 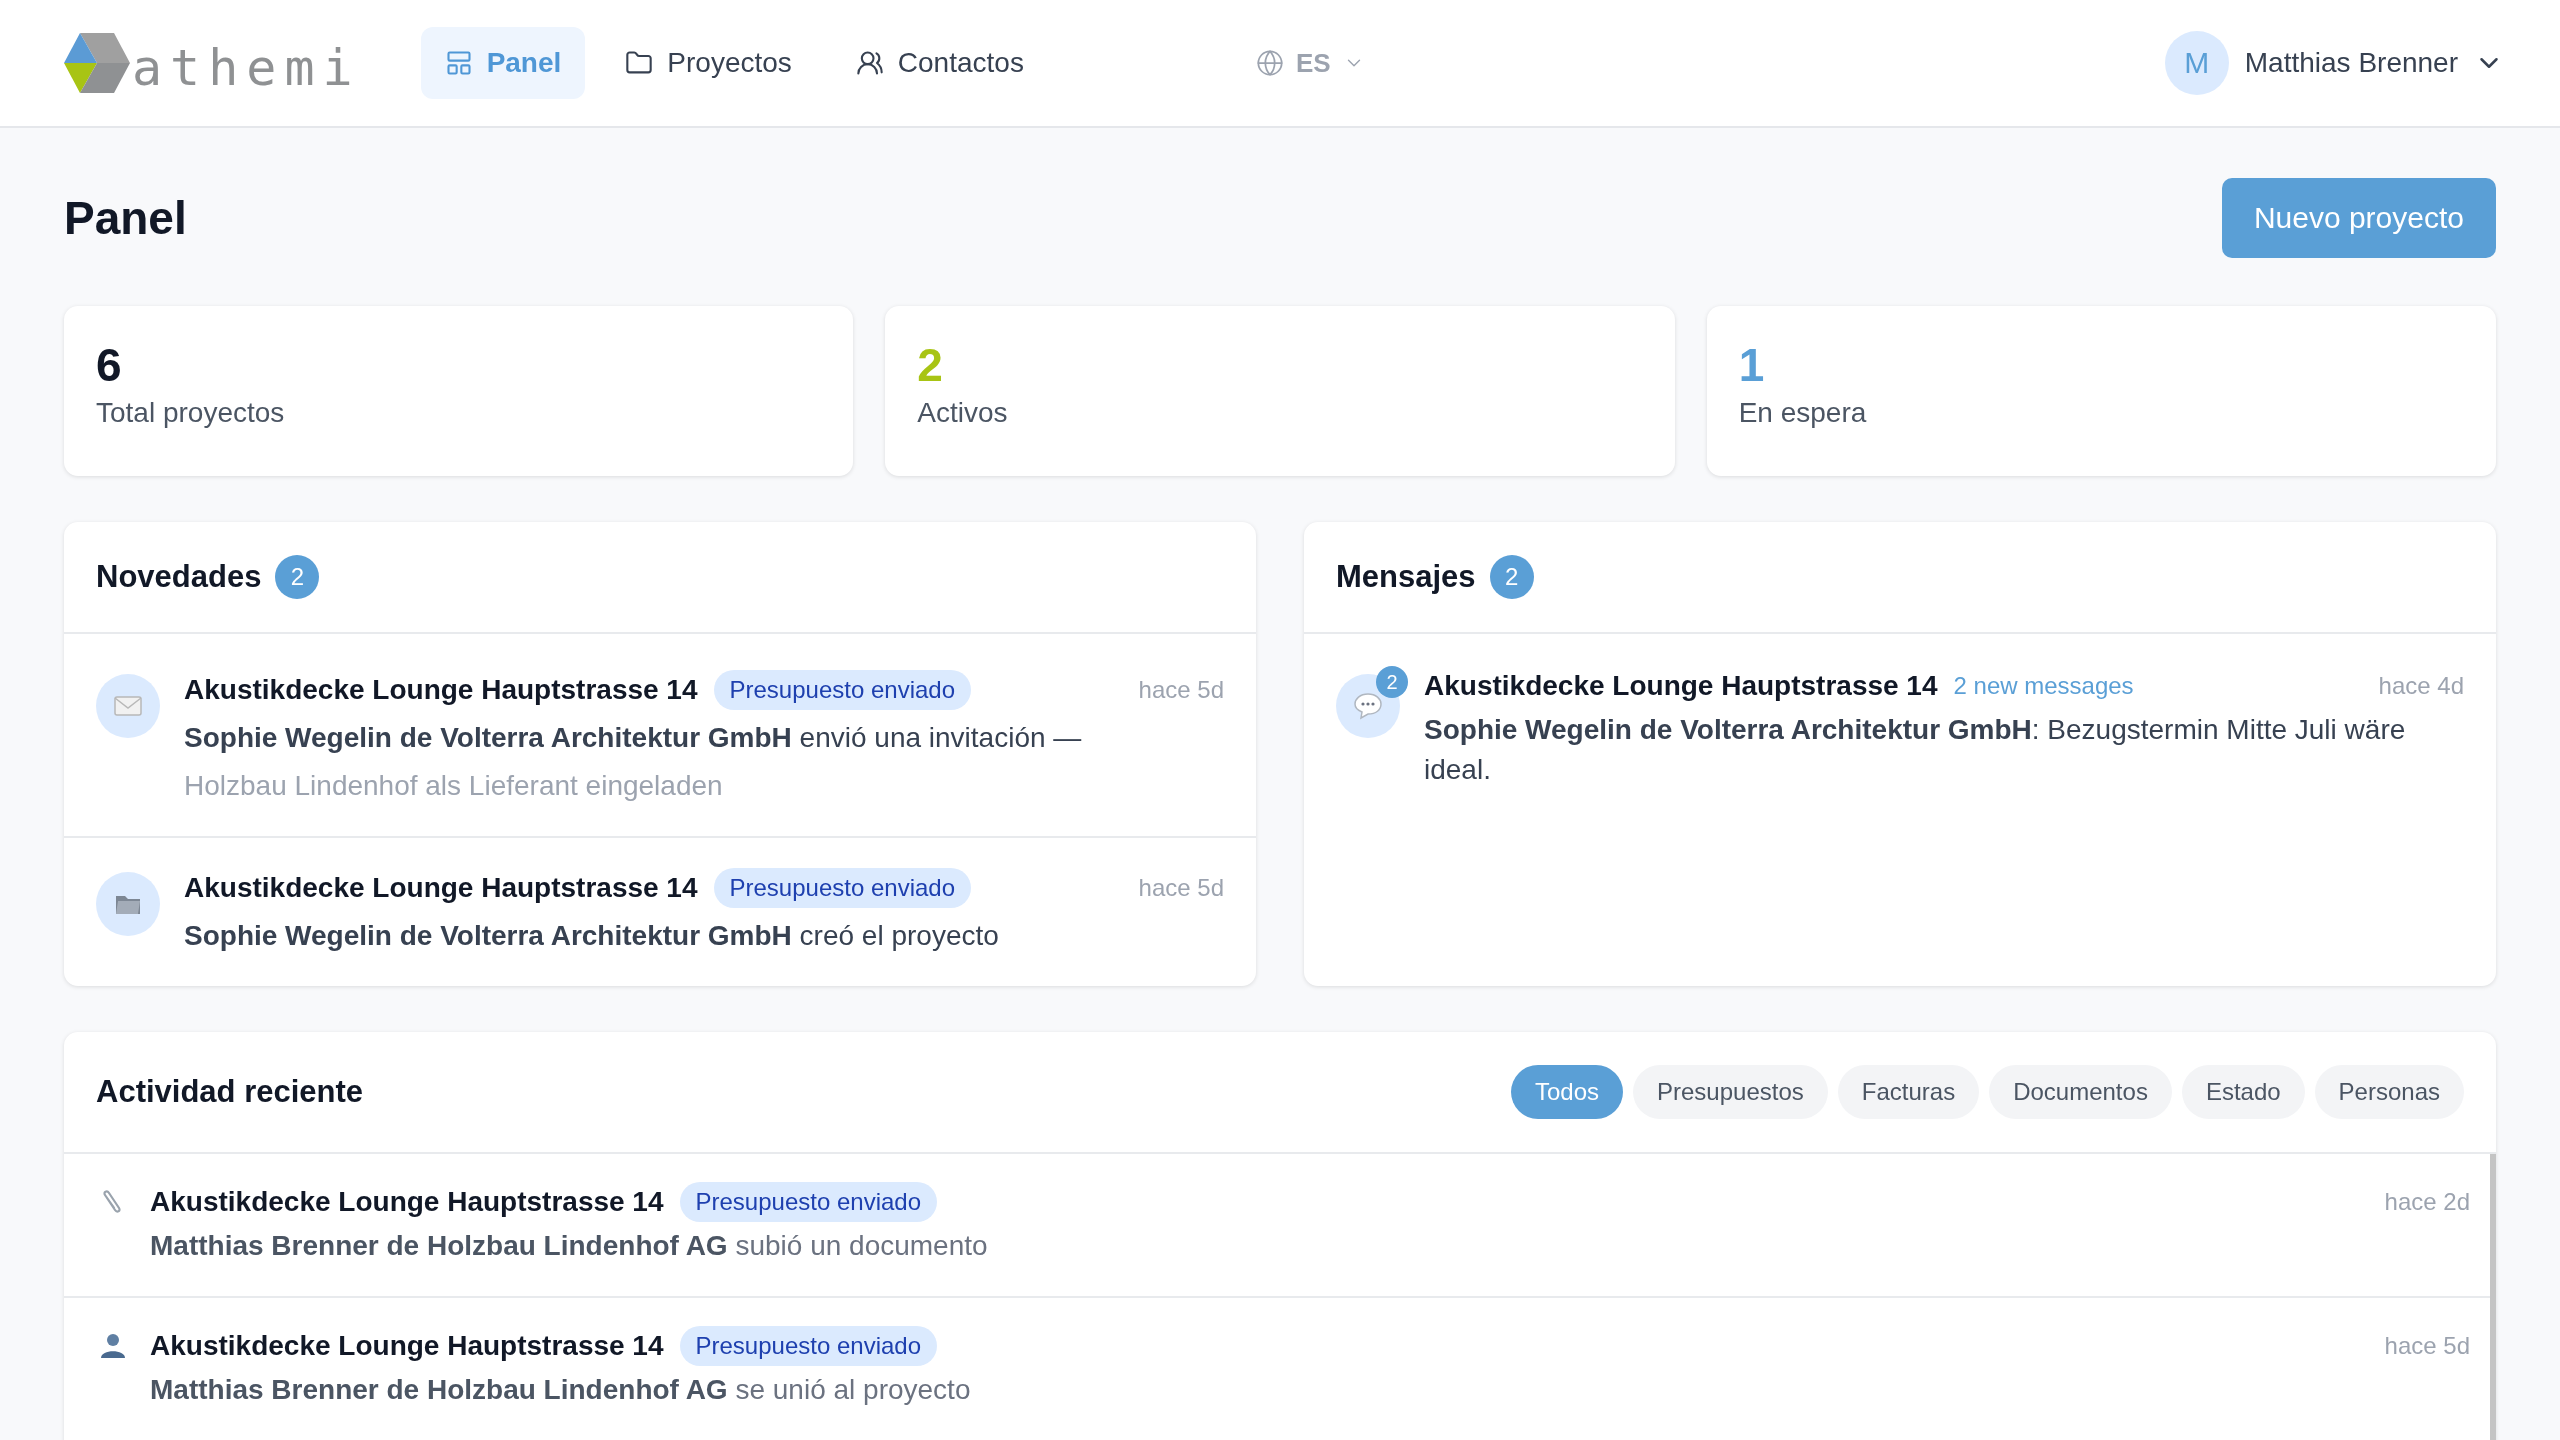 I want to click on timestamp: hace 2d, so click(x=2427, y=1202).